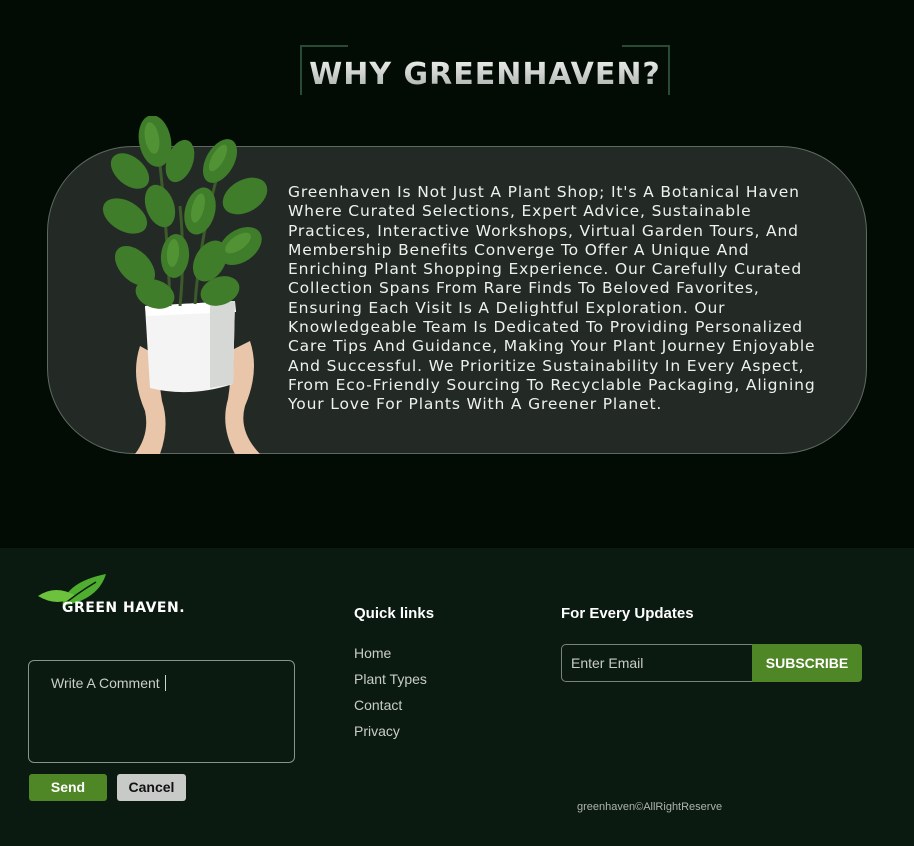 Image resolution: width=914 pixels, height=846 pixels. Describe the element at coordinates (151, 787) in the screenshot. I see `cancel-button: Cancel` at that location.